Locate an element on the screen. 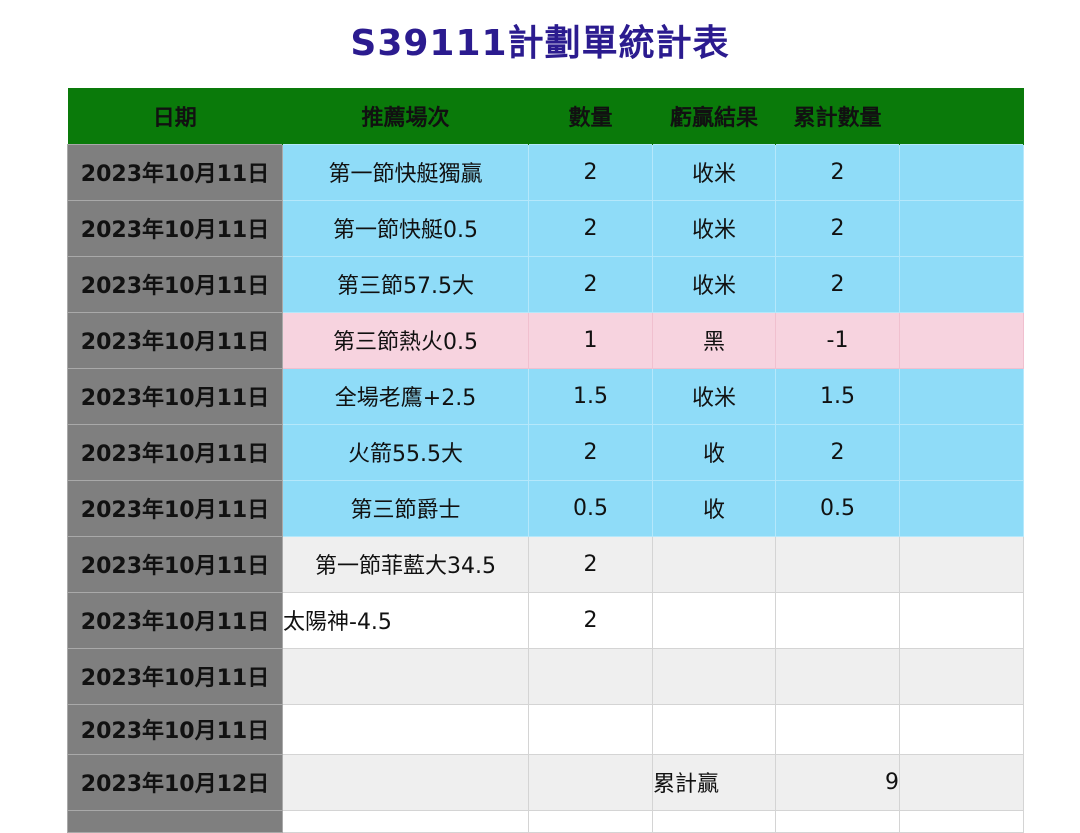 This screenshot has height=833, width=1080. match-cell: 太陽神-4.5 is located at coordinates (405, 620).